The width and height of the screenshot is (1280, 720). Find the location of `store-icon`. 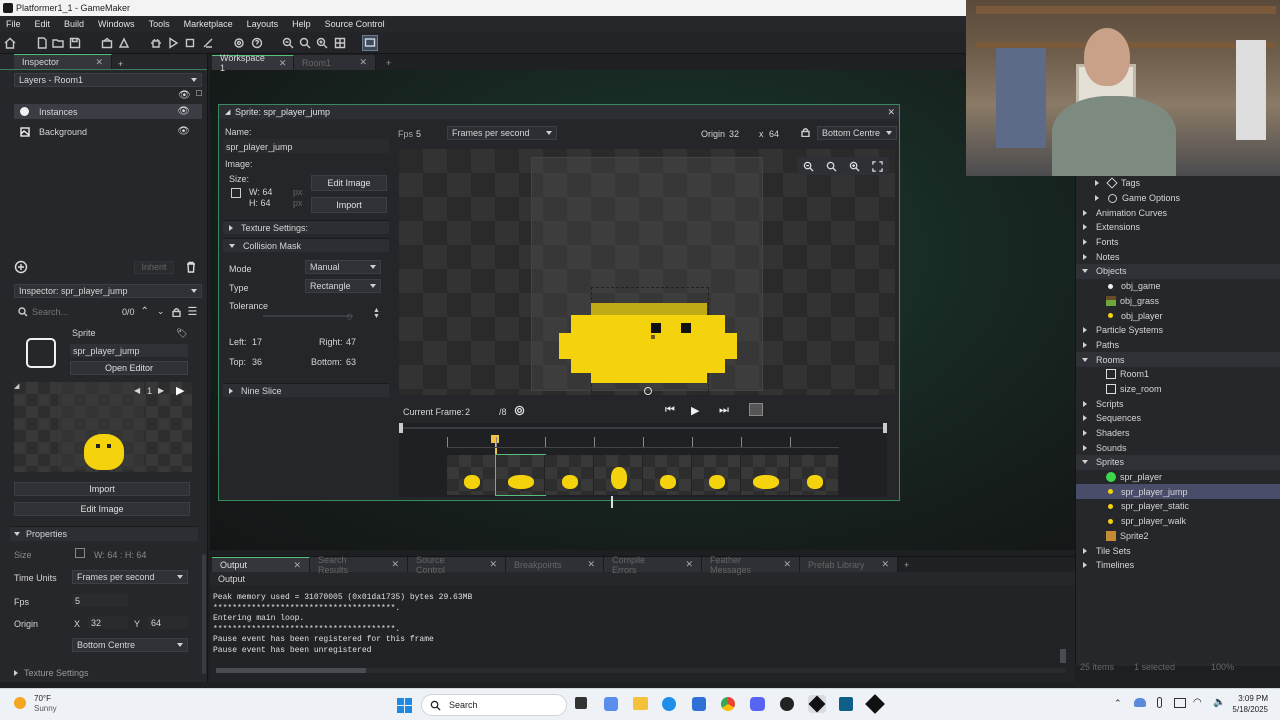

store-icon is located at coordinates (699, 704).